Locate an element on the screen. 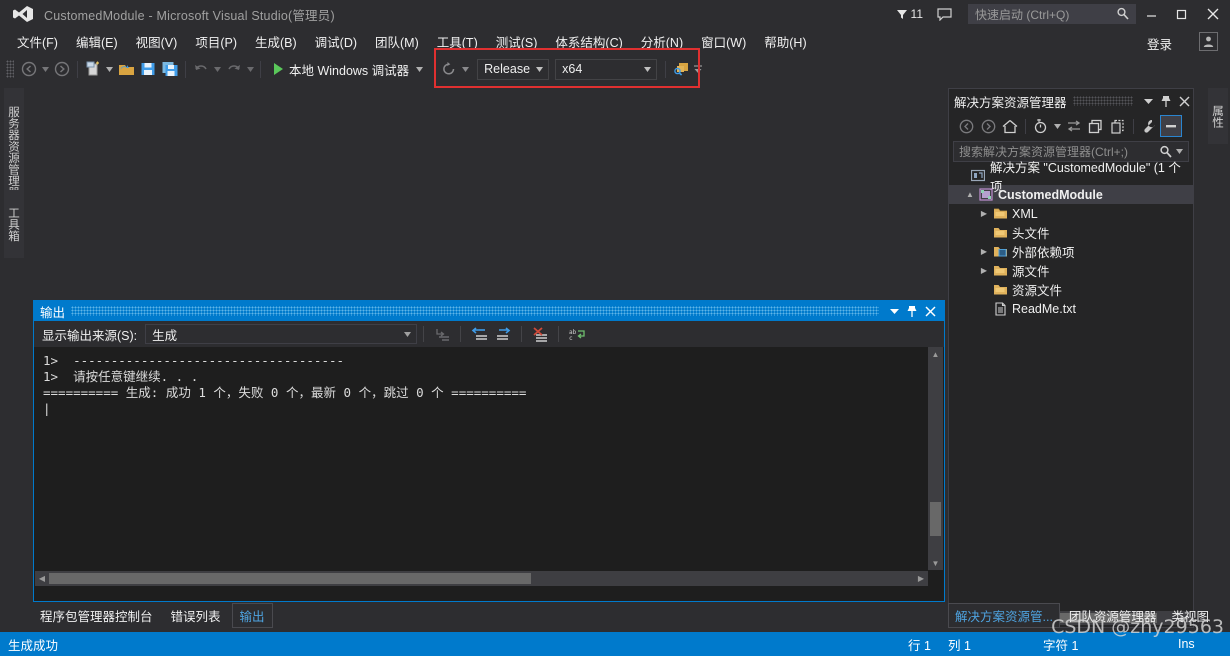 The image size is (1230, 656). tab-package-manager-console: 程序包管理器控制台 is located at coordinates (96, 615).